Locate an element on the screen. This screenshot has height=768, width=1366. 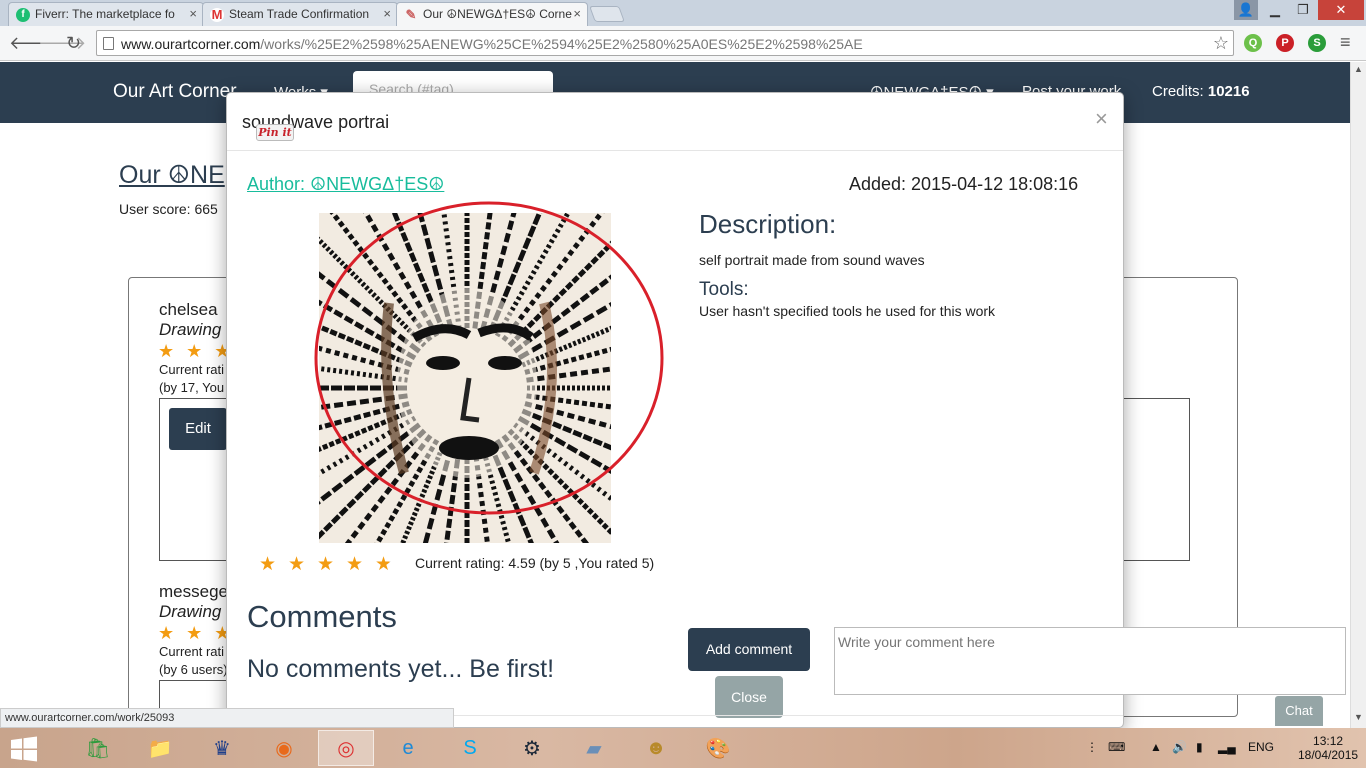
add-comment-button: Add comment is located at coordinates (749, 649).